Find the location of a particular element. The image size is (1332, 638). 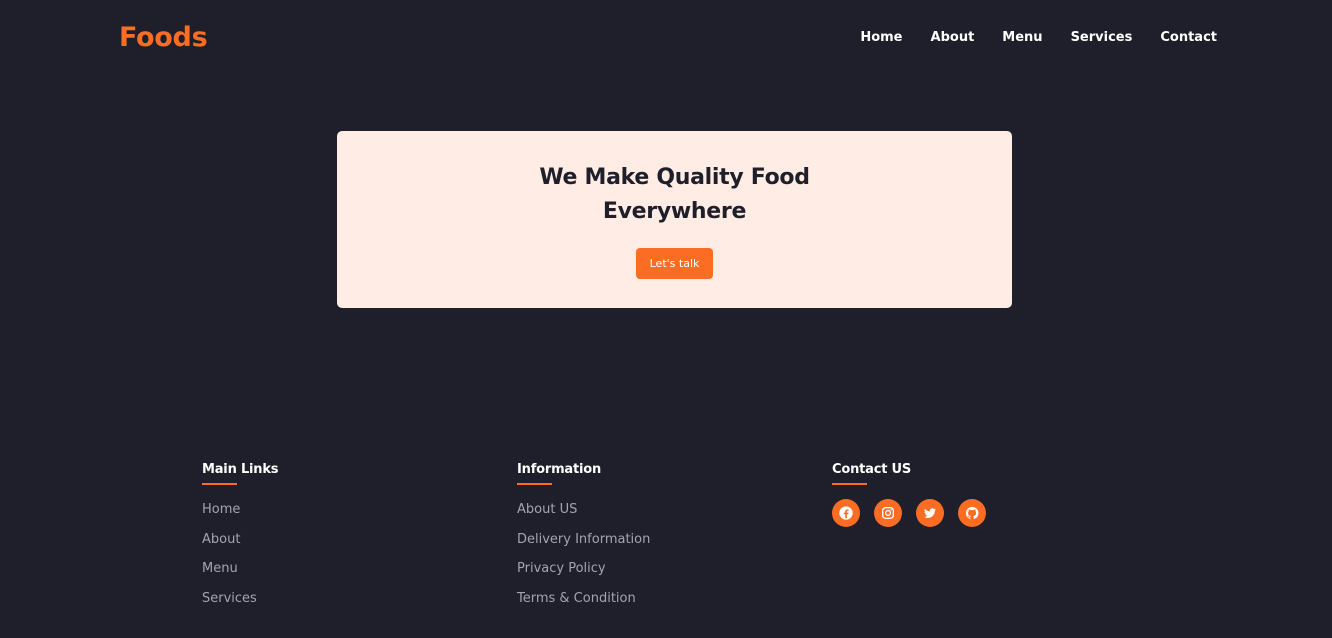

footer-link-about: About is located at coordinates (221, 539).